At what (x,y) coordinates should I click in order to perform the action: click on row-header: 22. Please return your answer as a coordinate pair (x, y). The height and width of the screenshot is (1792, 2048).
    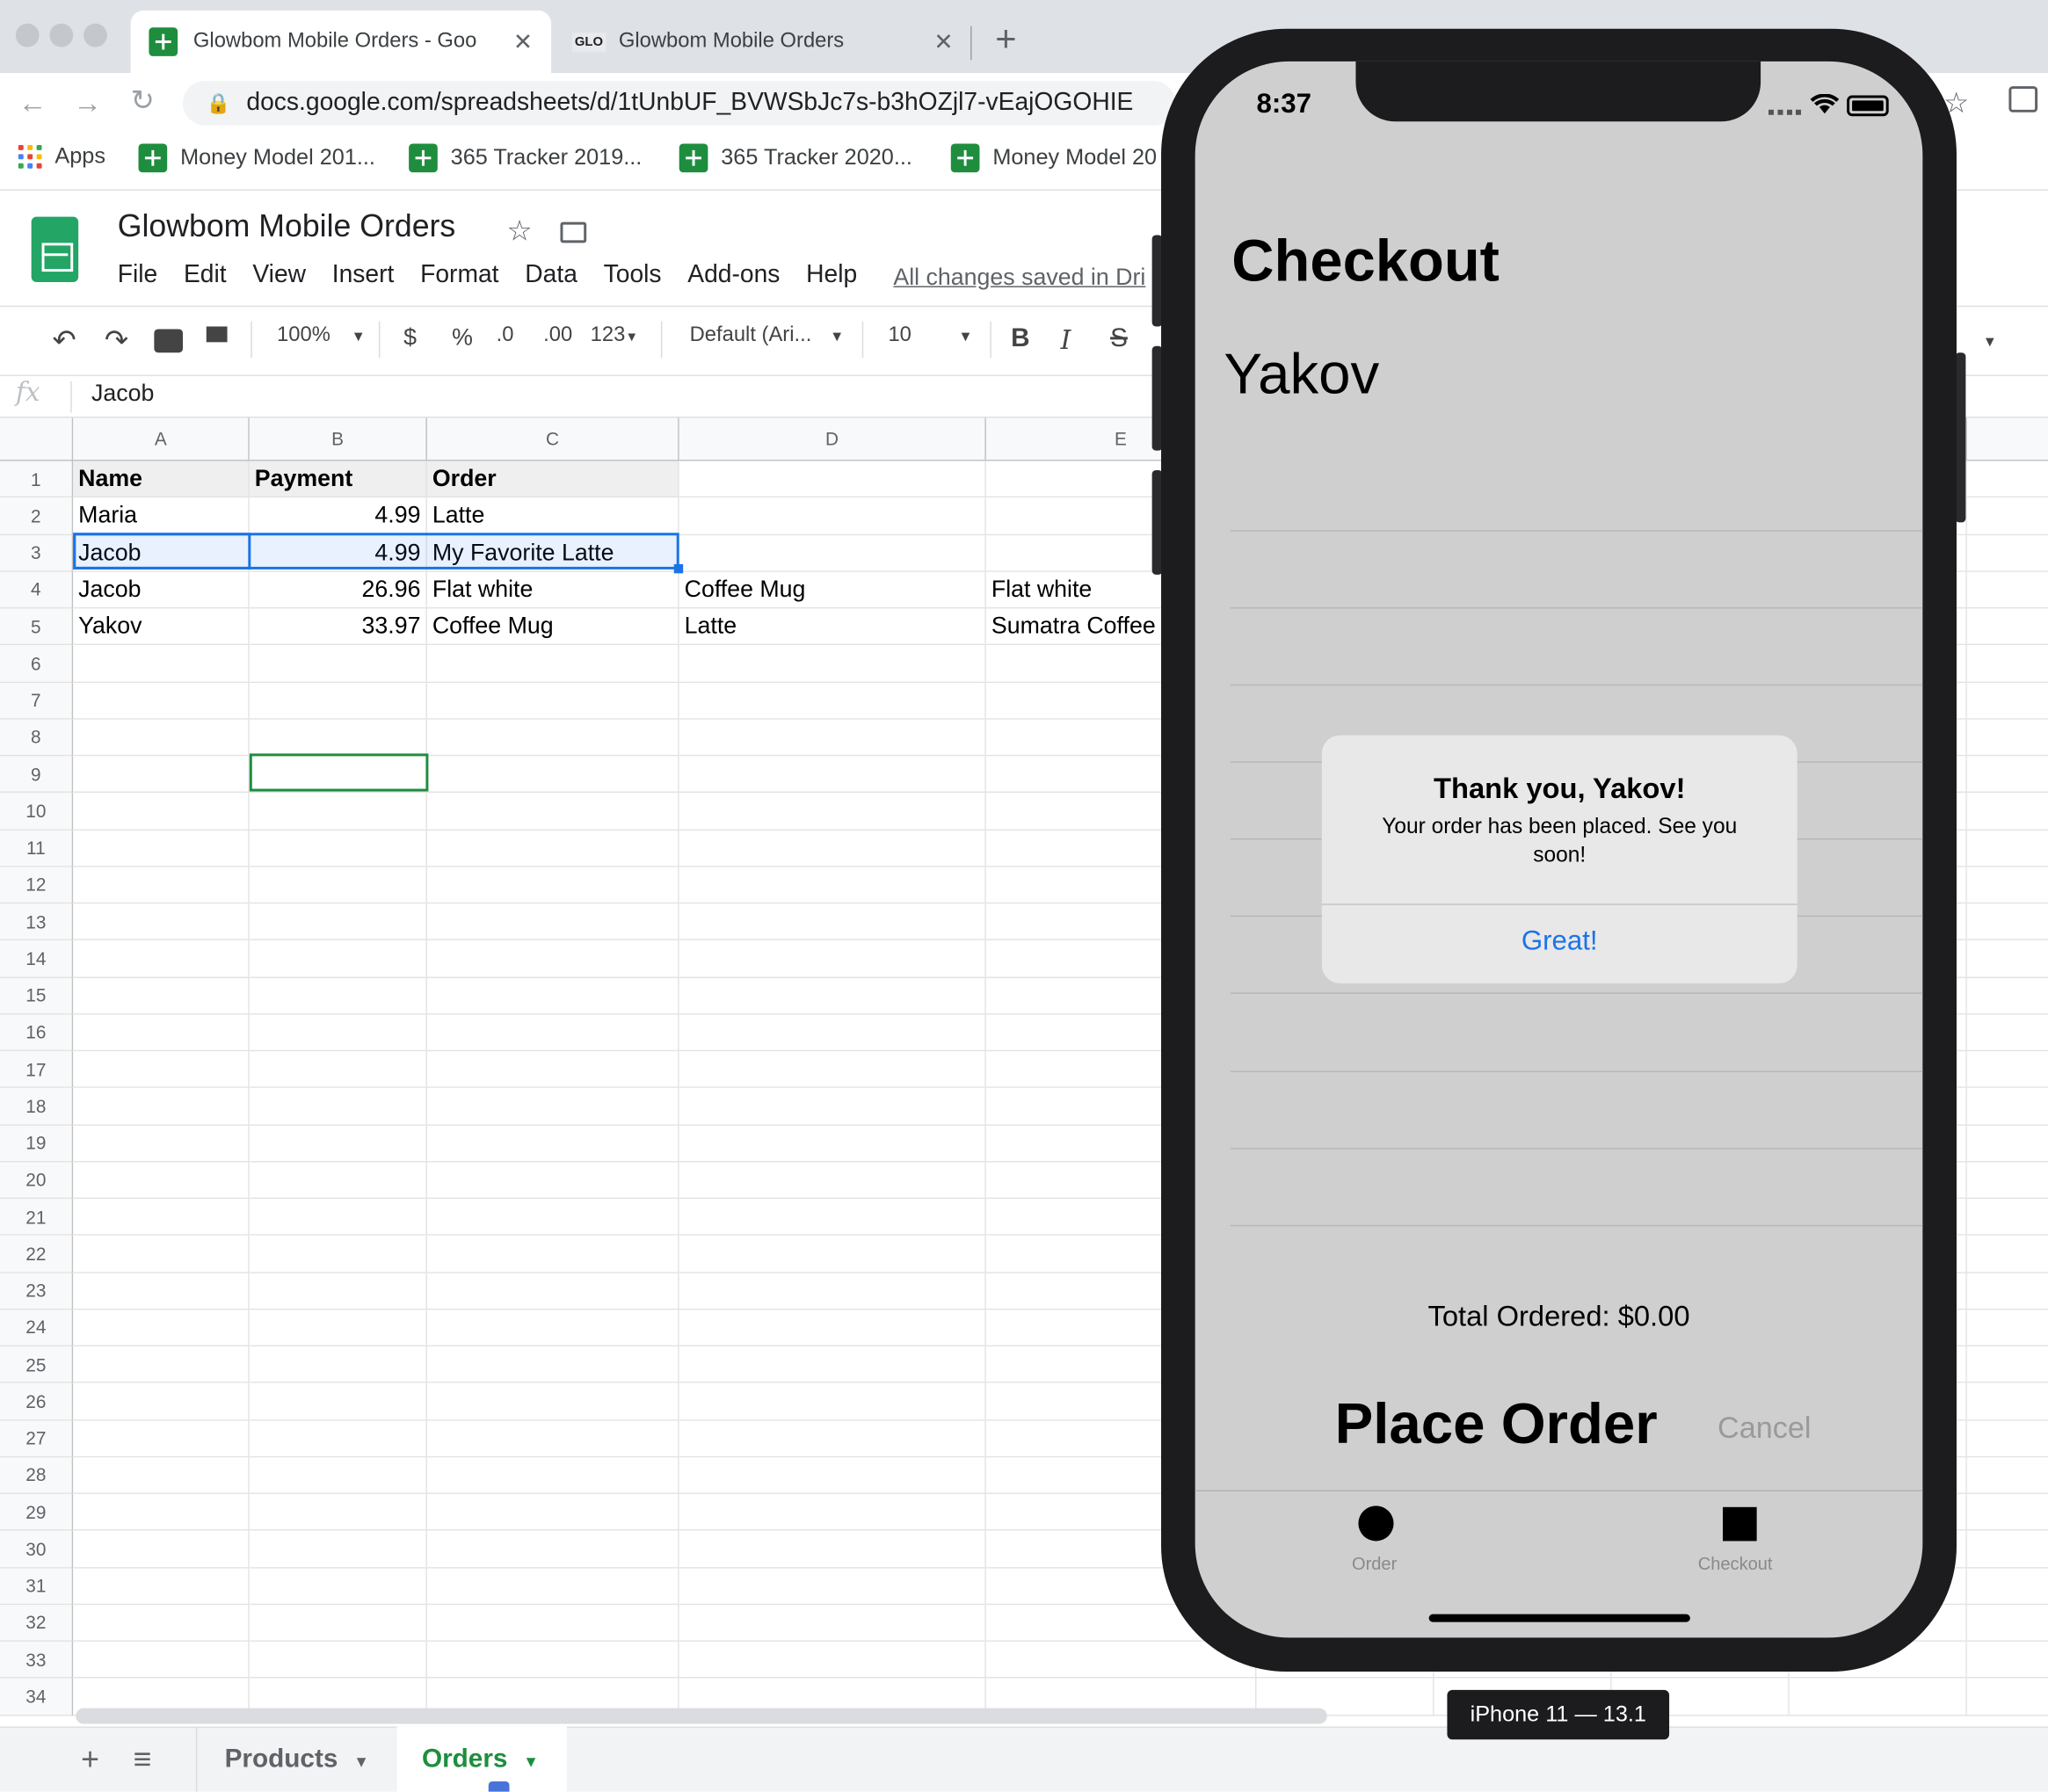
    Looking at the image, I should click on (37, 1254).